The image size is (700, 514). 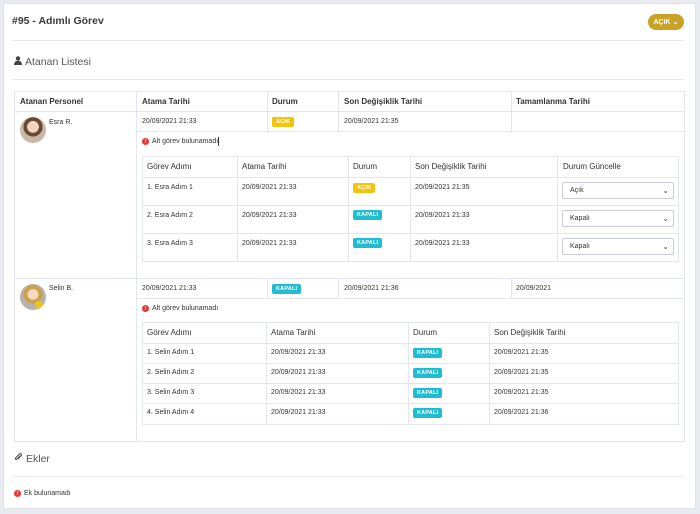 I want to click on step-name: 2. Esra Adım 2, so click(x=170, y=215).